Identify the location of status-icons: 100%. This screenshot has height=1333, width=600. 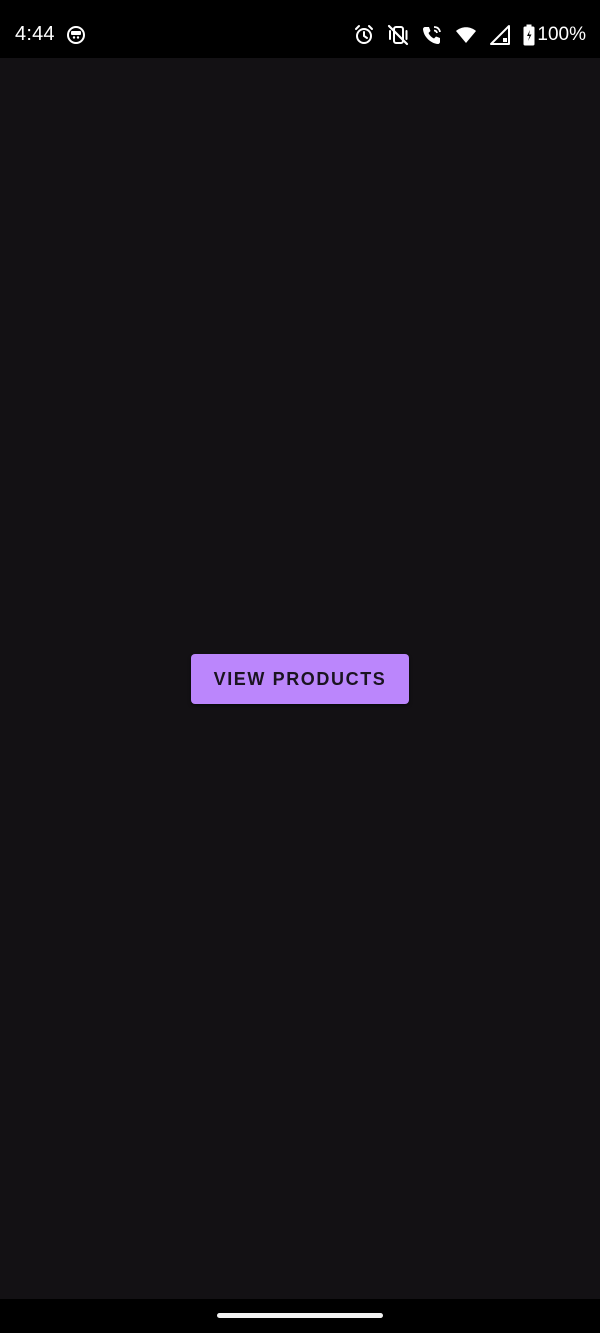
(469, 35).